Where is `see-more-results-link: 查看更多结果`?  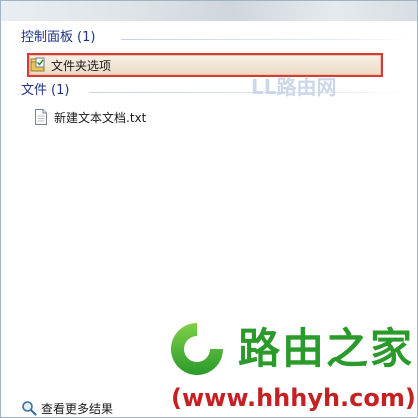 see-more-results-link: 查看更多结果 is located at coordinates (67, 408).